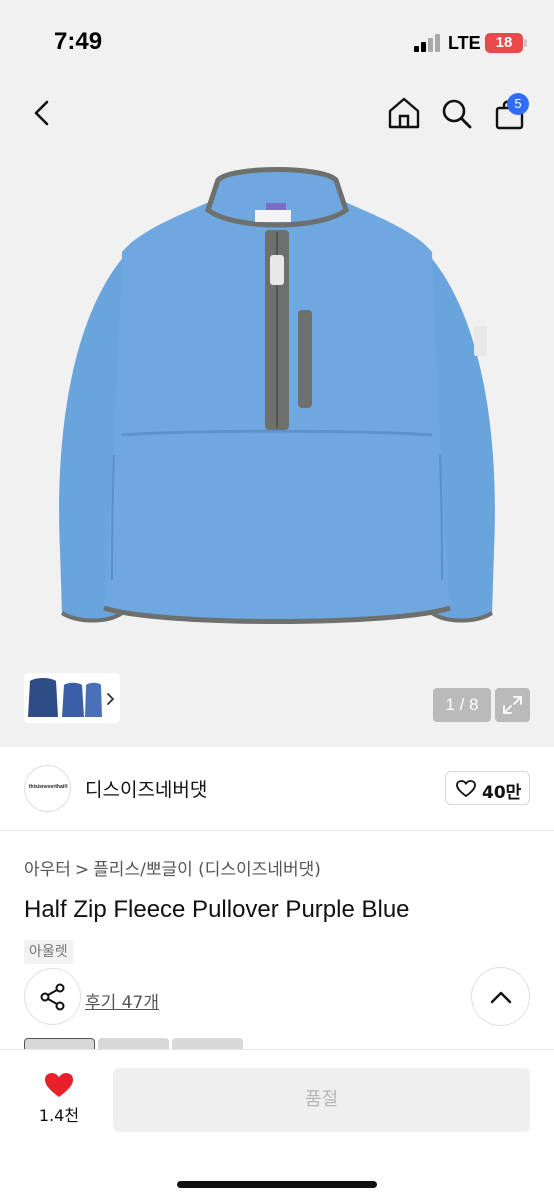 The image size is (554, 1200). What do you see at coordinates (502, 793) in the screenshot?
I see `brand-like-count: 40만` at bounding box center [502, 793].